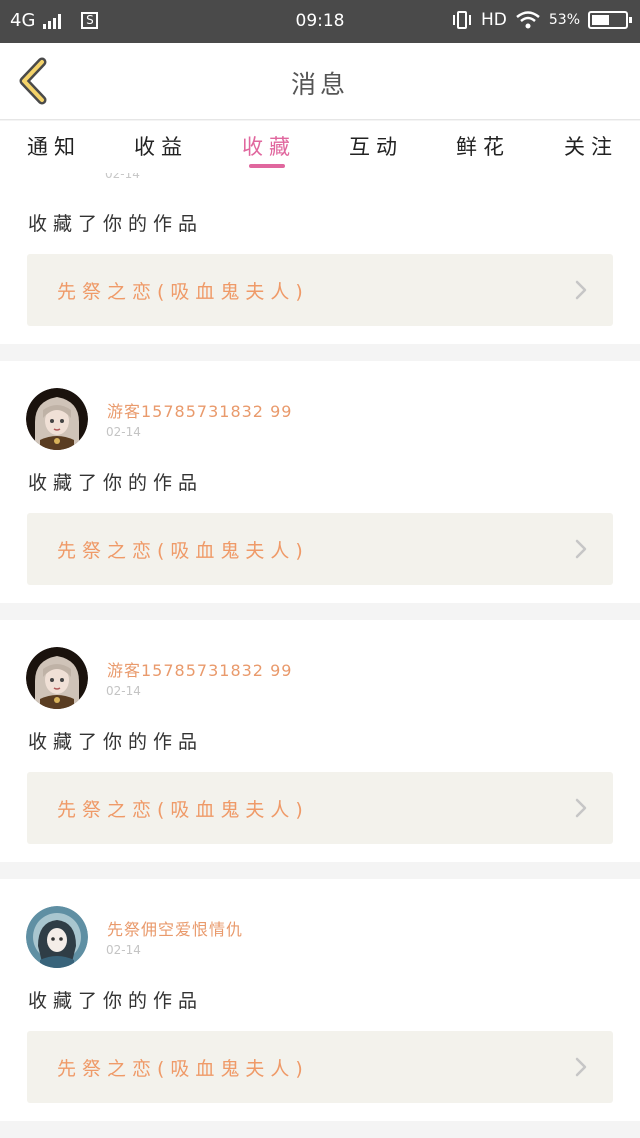 The width and height of the screenshot is (640, 1138). I want to click on tab-notify: 通知, so click(54, 146).